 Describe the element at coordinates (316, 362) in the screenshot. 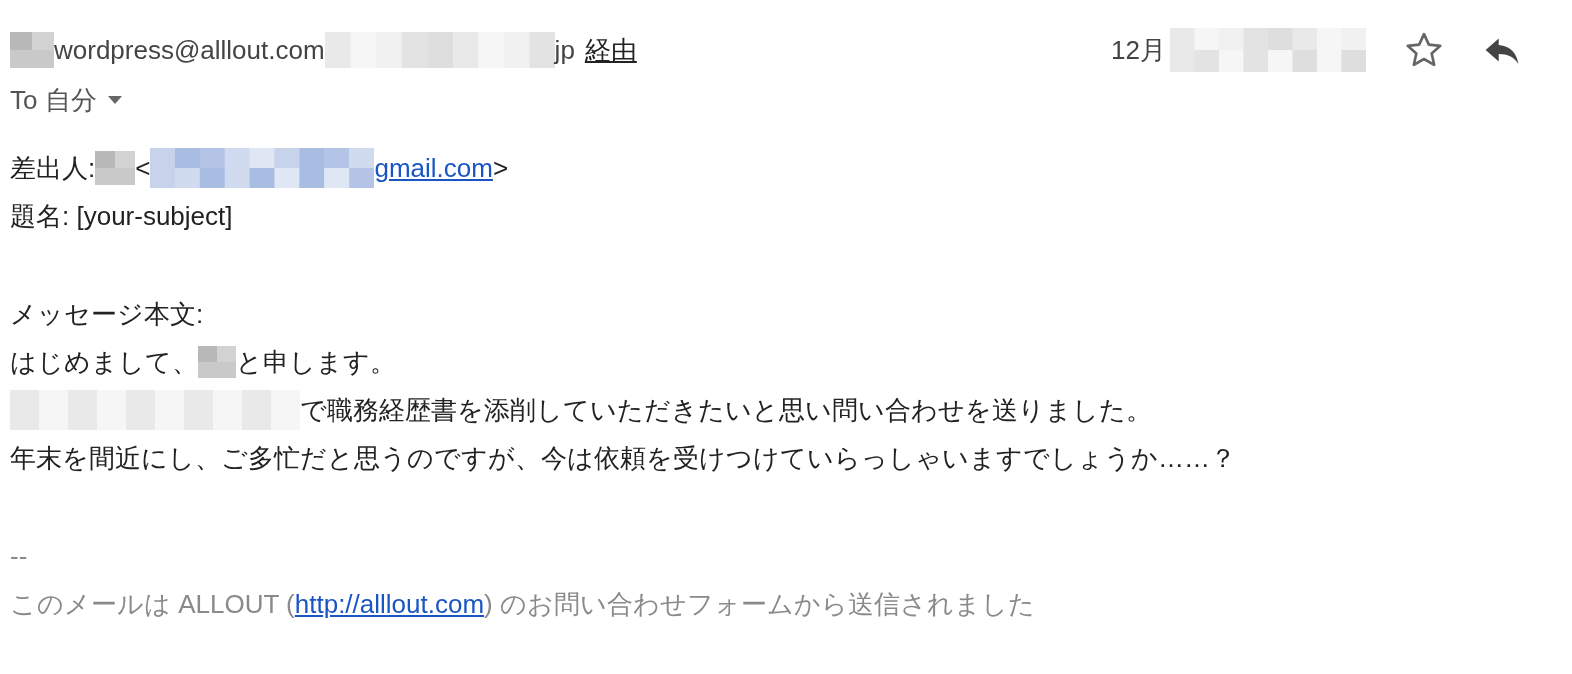

I see `body-text: と申します。` at that location.